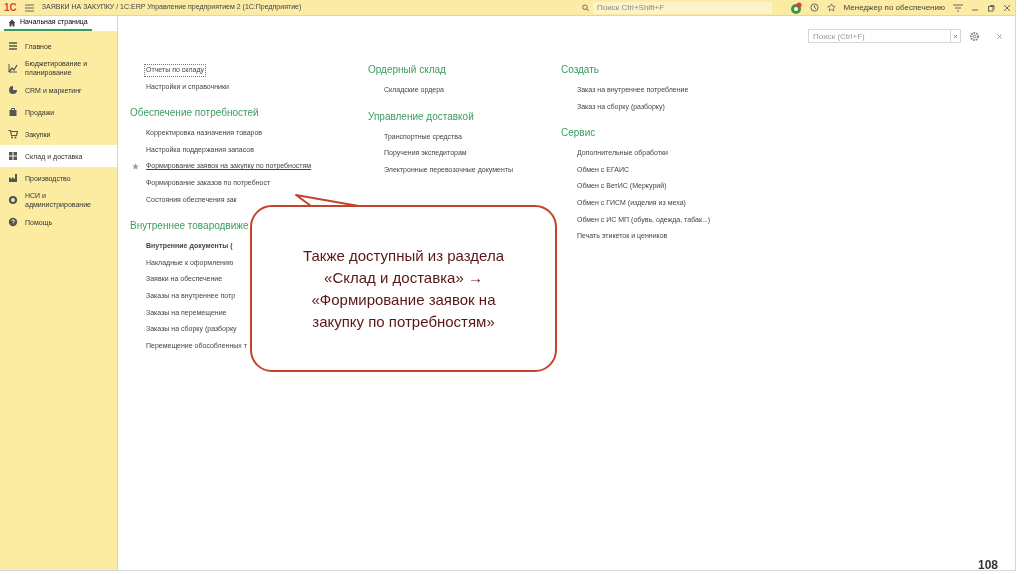  Describe the element at coordinates (955, 36) in the screenshot. I see `clear-icon` at that location.